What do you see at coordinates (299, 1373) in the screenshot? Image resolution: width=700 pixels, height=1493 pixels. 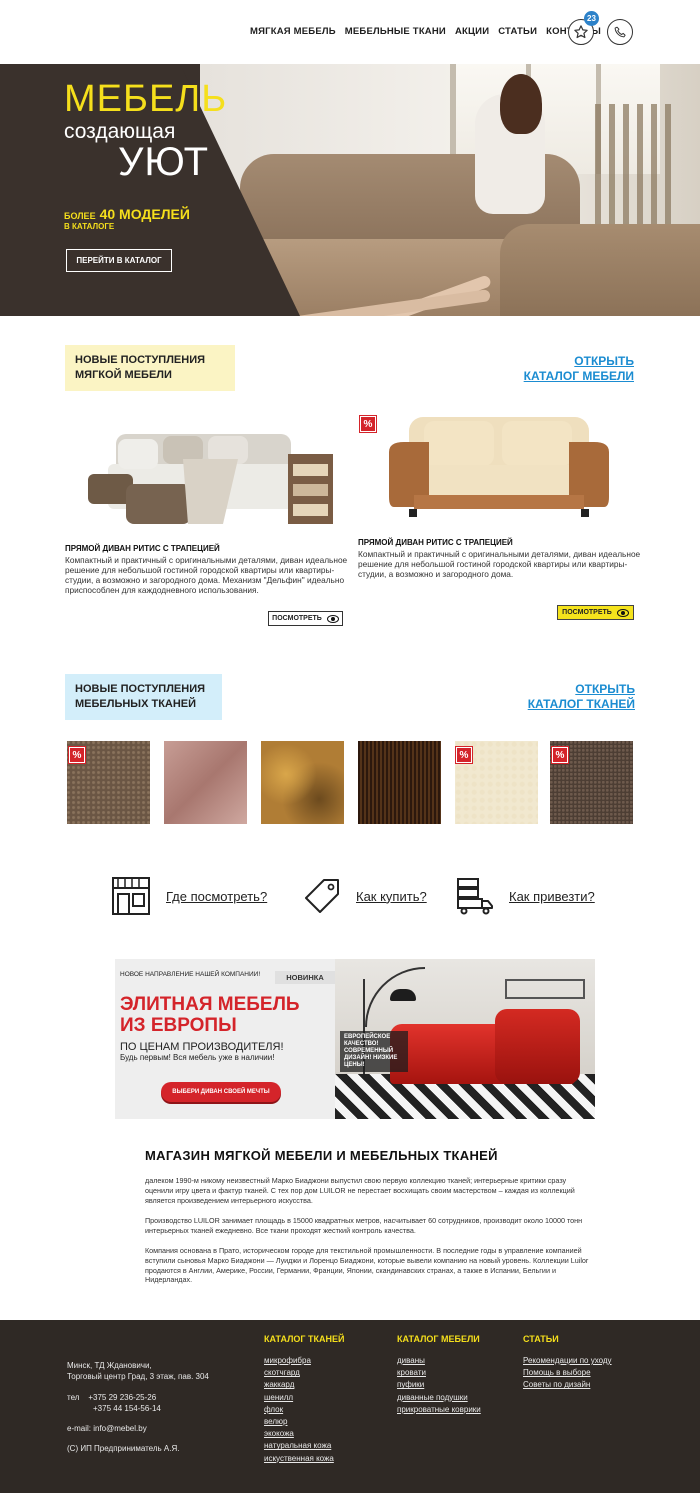 I see `footer-link: скотчгард` at bounding box center [299, 1373].